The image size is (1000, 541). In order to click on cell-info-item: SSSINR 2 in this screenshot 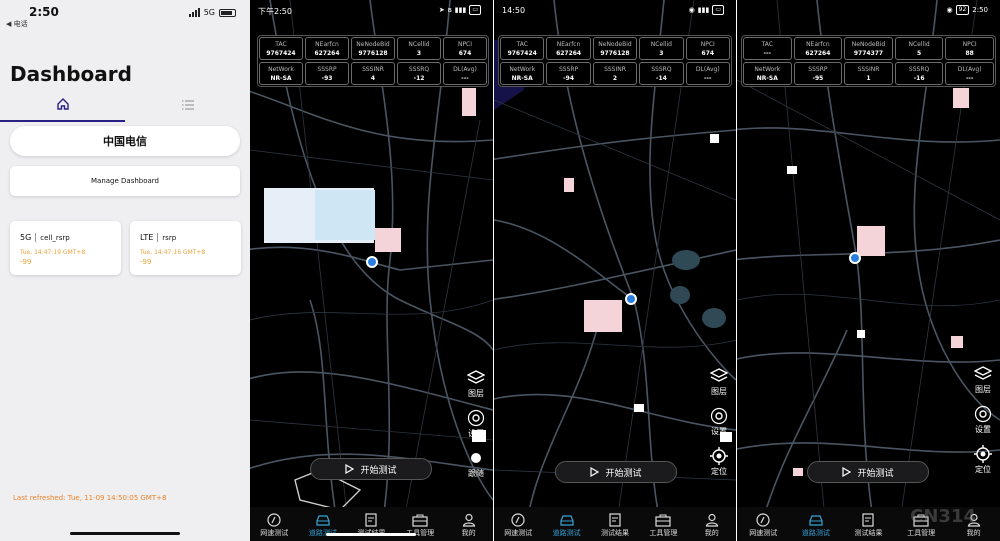, I will do `click(615, 73)`.